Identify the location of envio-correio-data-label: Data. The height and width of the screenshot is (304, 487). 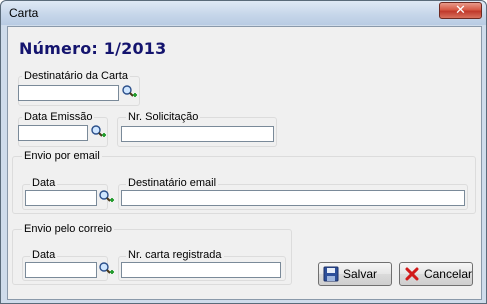
(44, 255).